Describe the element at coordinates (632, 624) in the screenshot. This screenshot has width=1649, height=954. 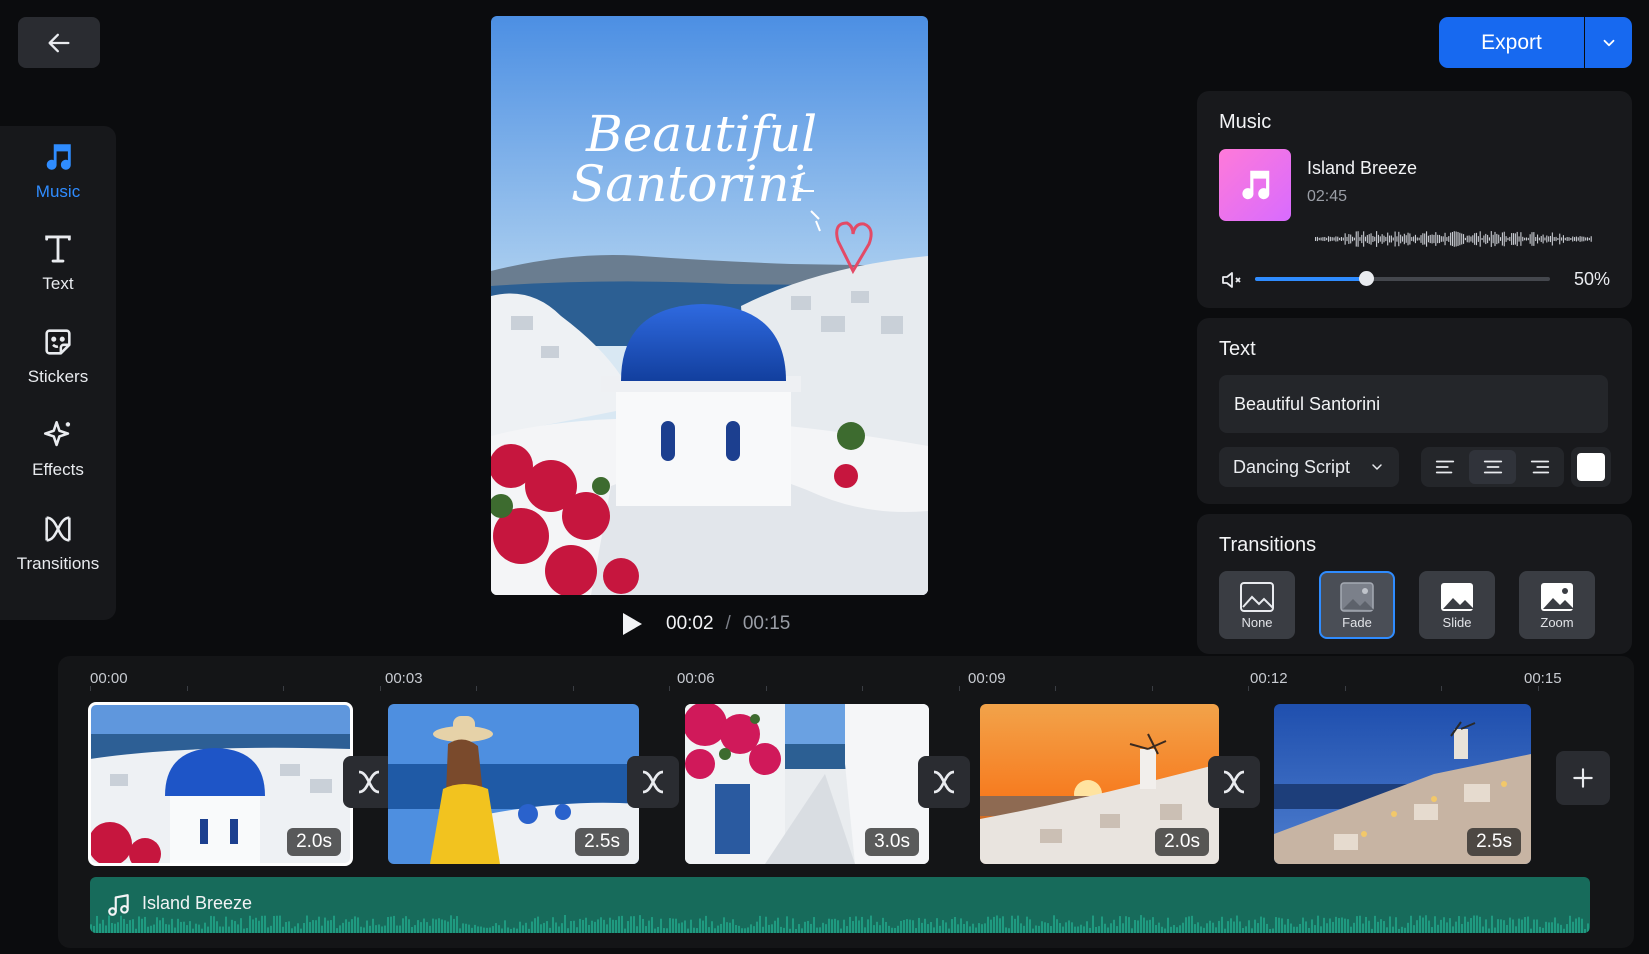
I see `play-icon` at that location.